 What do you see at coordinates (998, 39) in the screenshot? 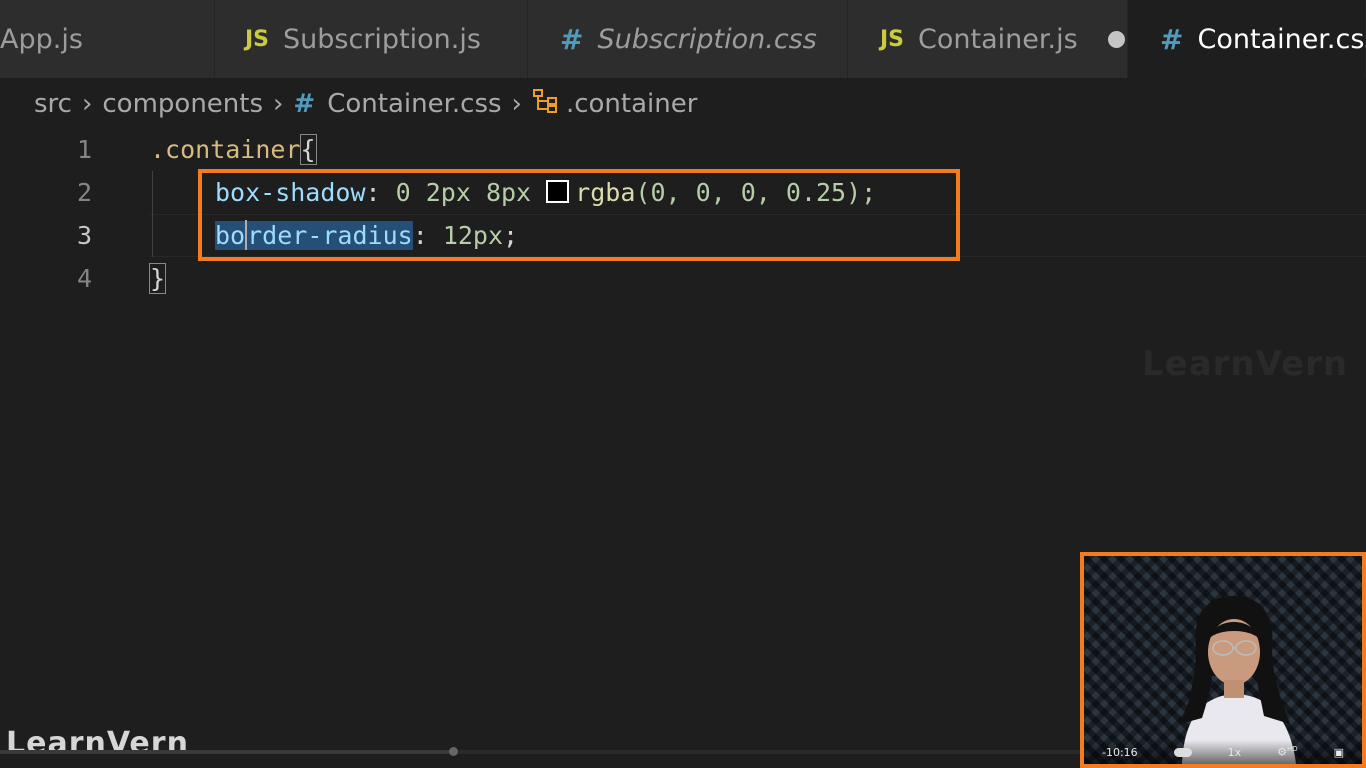
I see `tab-label: Container.js` at bounding box center [998, 39].